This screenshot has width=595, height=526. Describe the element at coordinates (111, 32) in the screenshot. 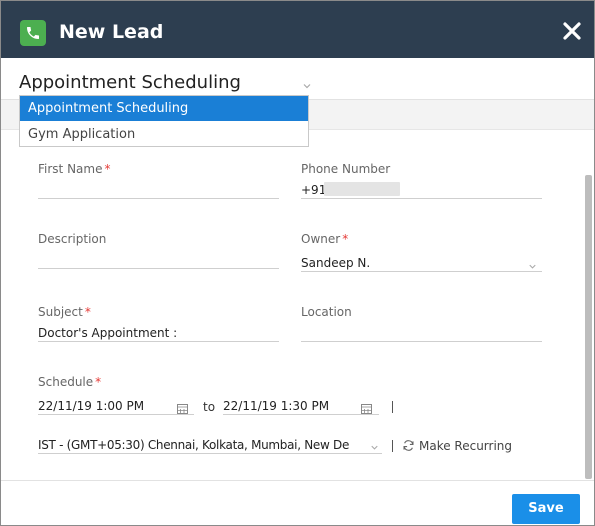

I see `dialog-title: New Lead` at that location.